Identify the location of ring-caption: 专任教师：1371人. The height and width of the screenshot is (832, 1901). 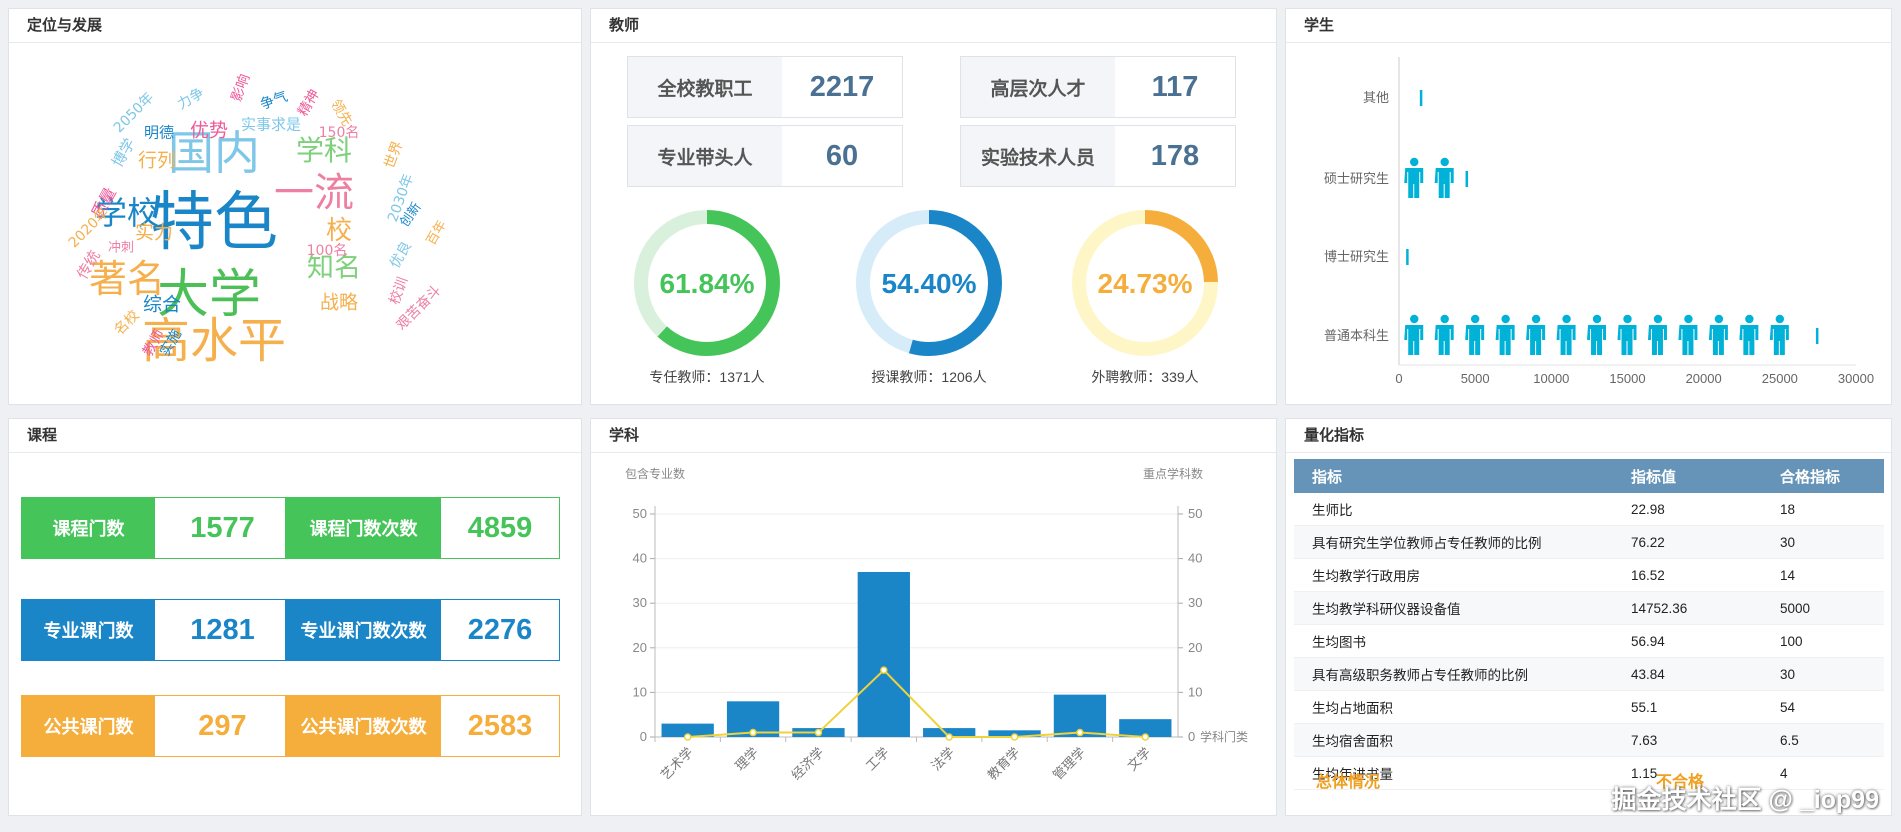
(707, 377).